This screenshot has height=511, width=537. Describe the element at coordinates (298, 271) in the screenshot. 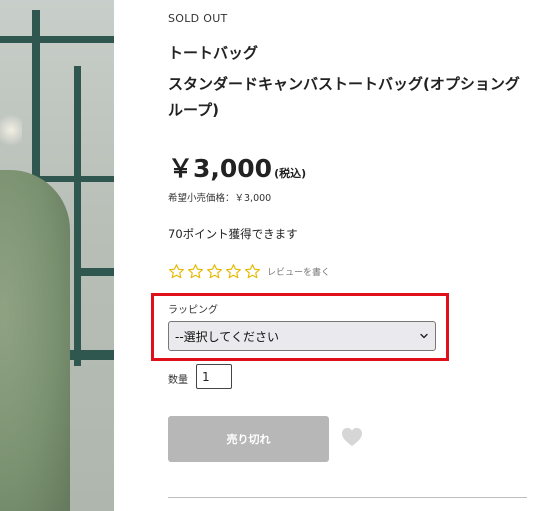

I see `write-review-link: レビューを書く` at that location.